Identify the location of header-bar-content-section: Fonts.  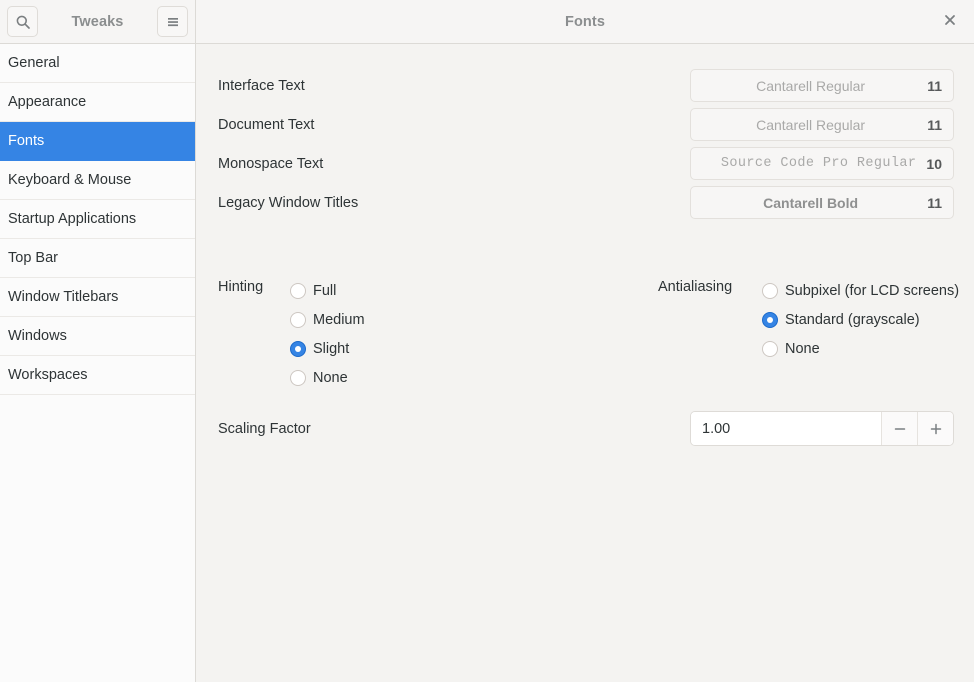
(585, 21).